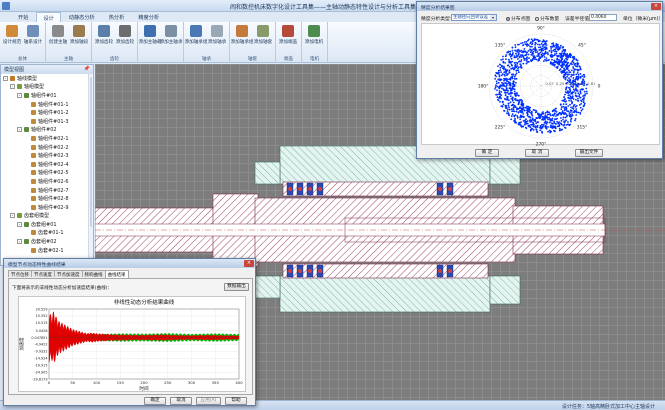  Describe the element at coordinates (547, 18) in the screenshot. I see `radio-count: 分布数量` at that location.